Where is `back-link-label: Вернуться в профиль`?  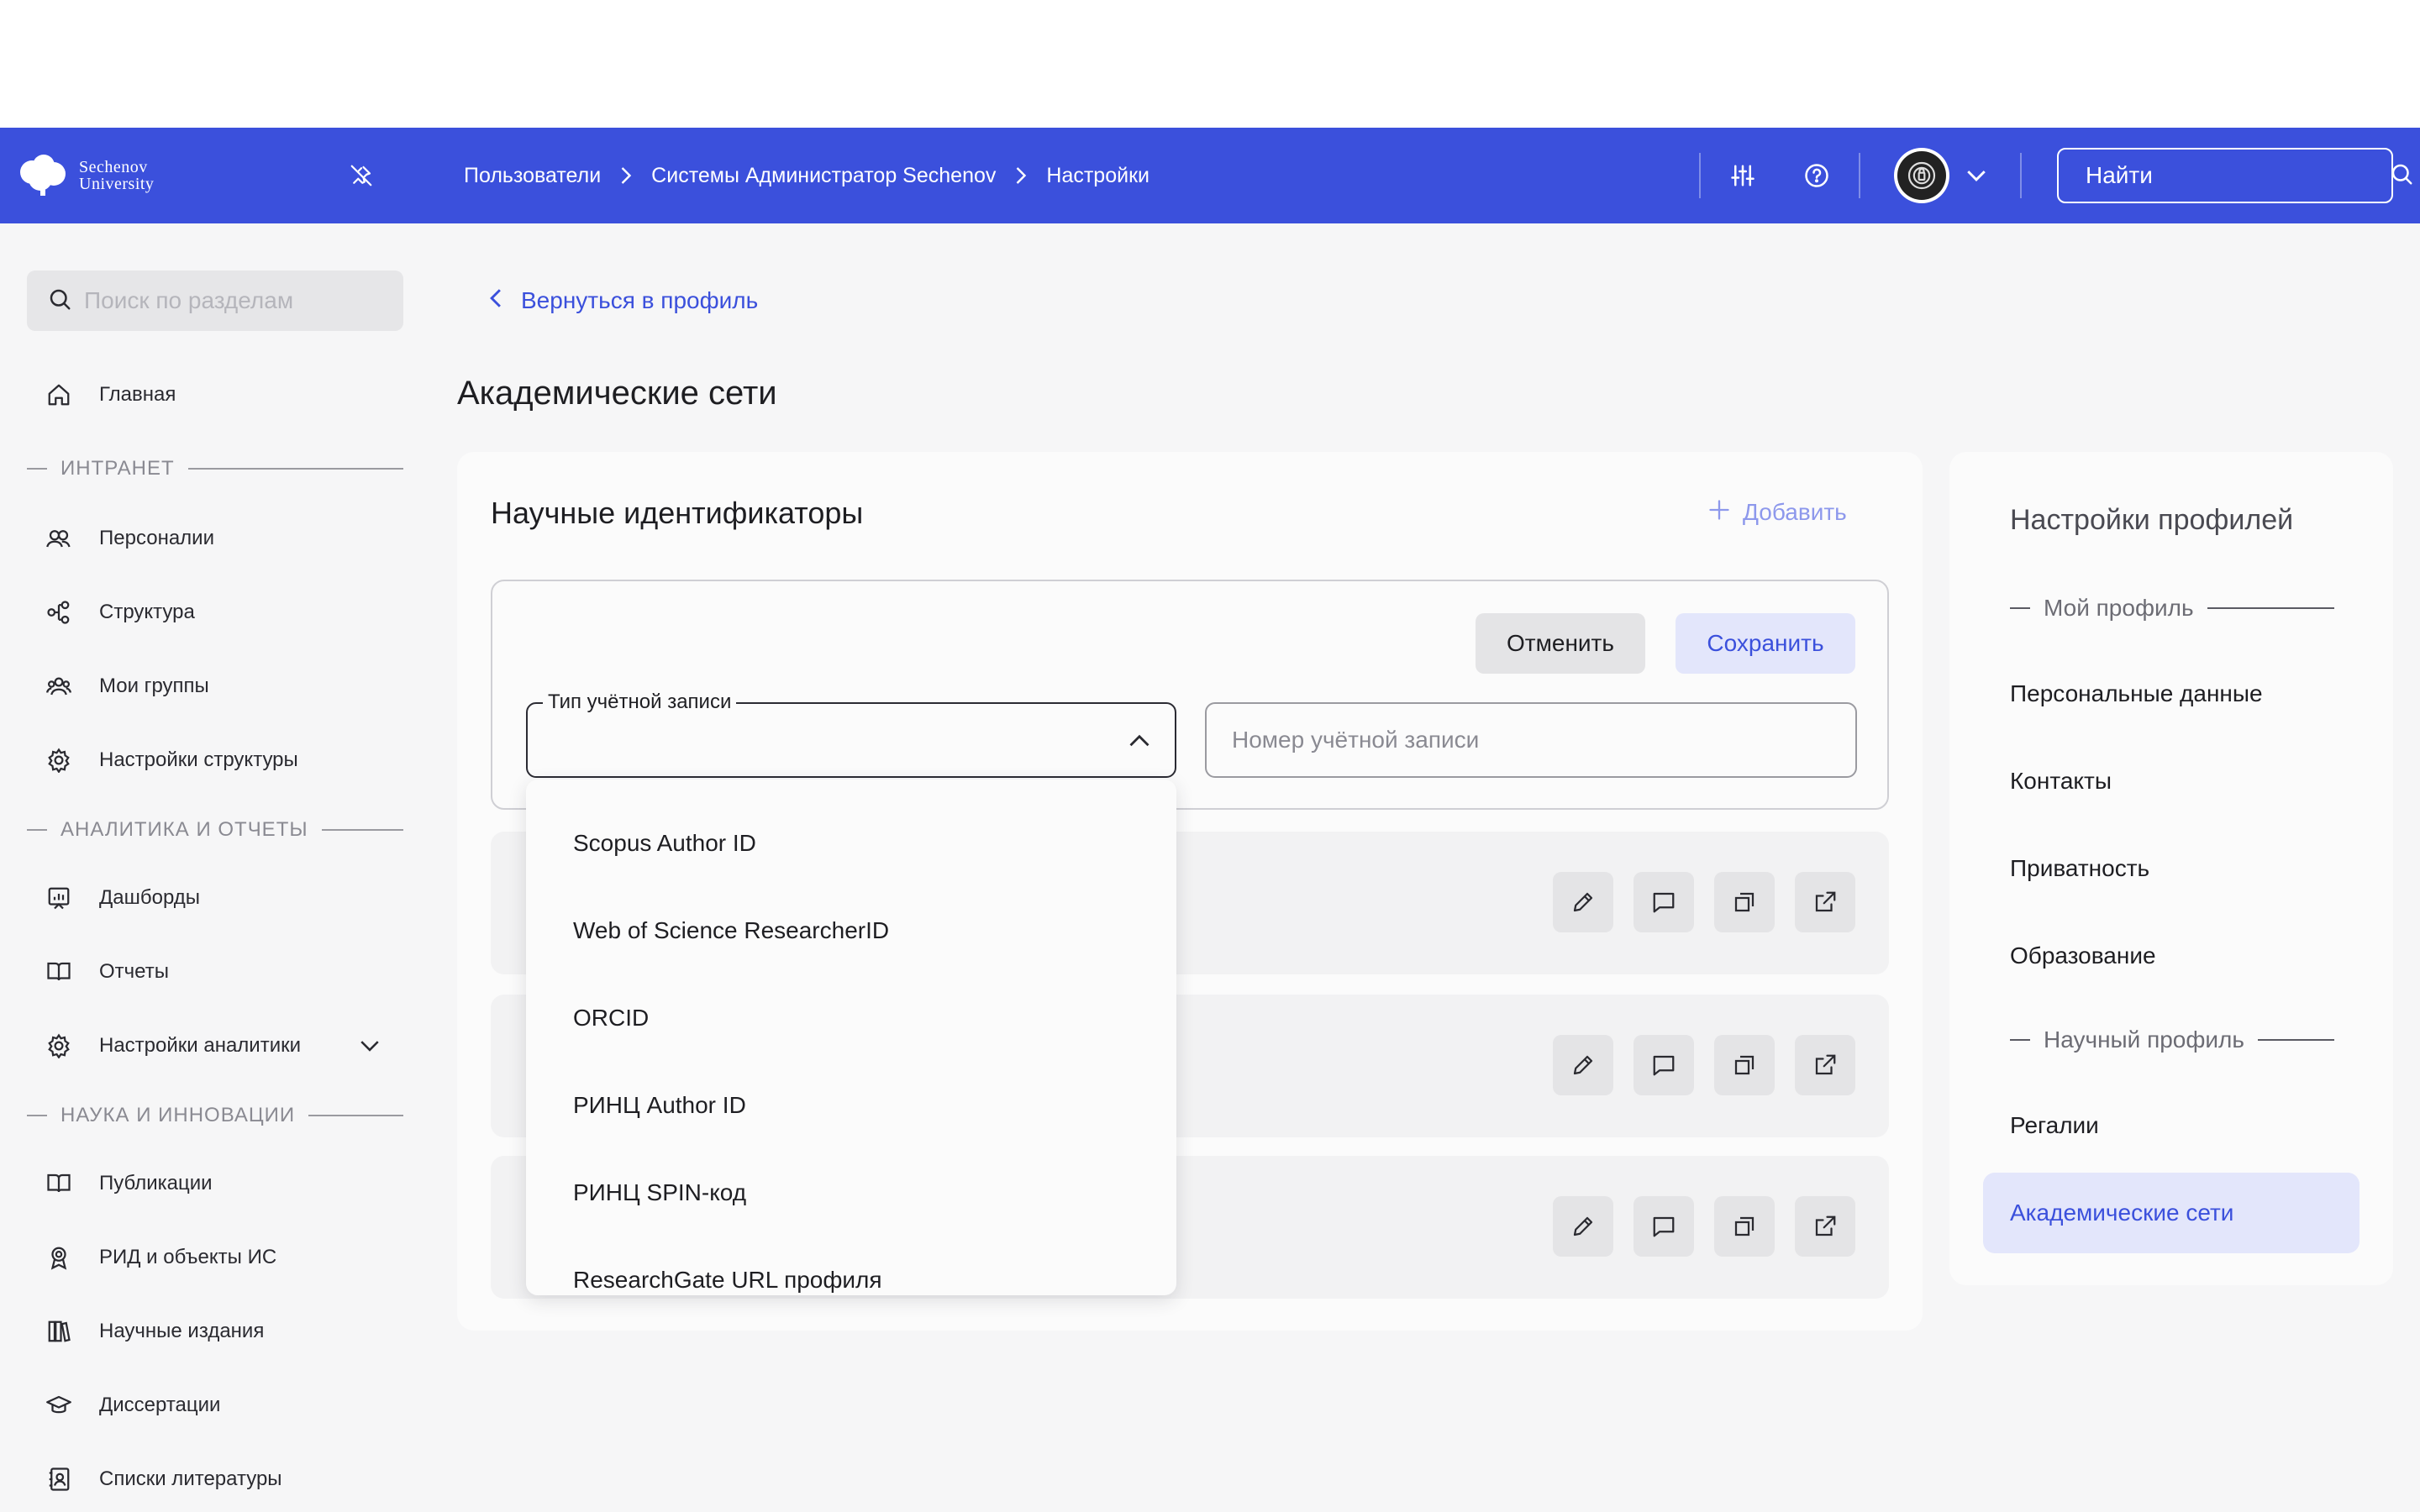
back-link-label: Вернуться в профиль is located at coordinates (640, 300).